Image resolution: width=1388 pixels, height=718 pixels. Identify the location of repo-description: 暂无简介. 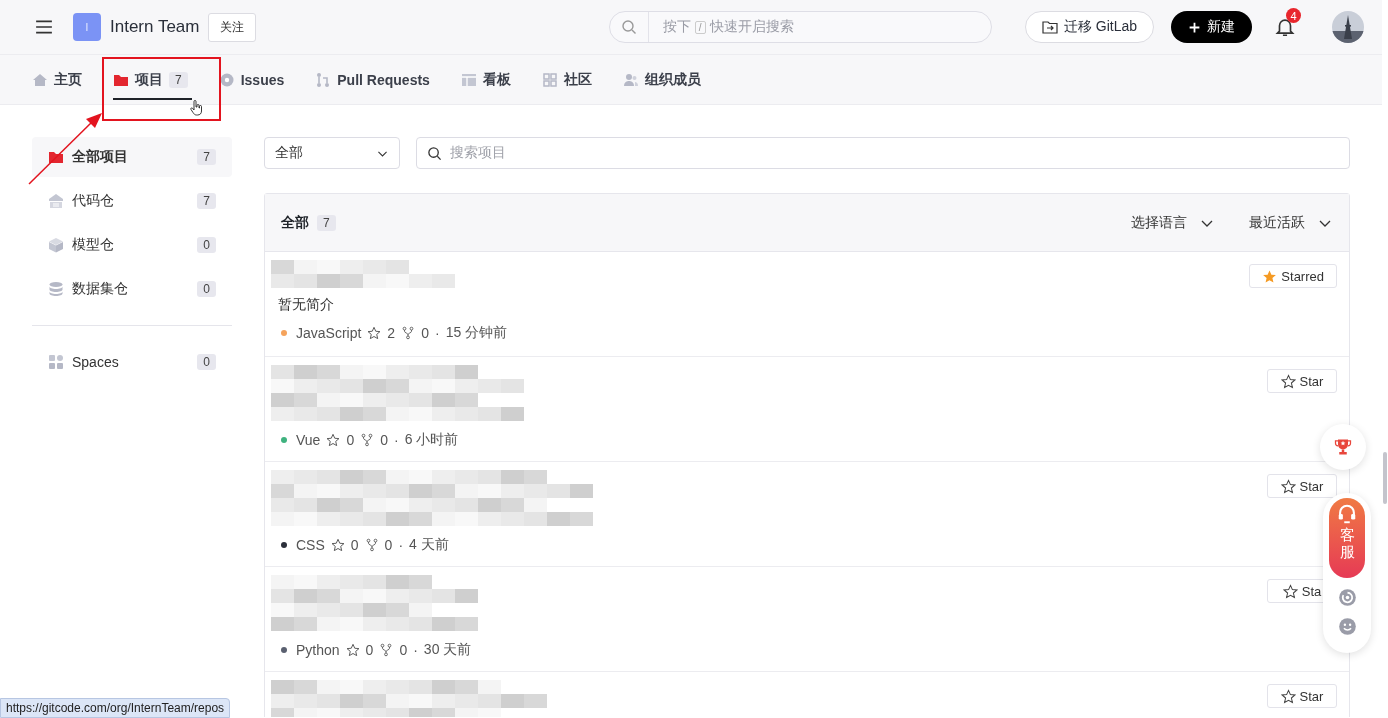
(306, 305).